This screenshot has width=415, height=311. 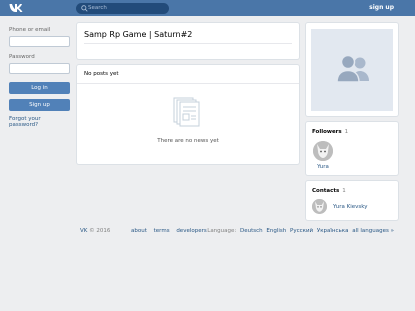 What do you see at coordinates (16, 8) in the screenshot?
I see `vk-logo-icon` at bounding box center [16, 8].